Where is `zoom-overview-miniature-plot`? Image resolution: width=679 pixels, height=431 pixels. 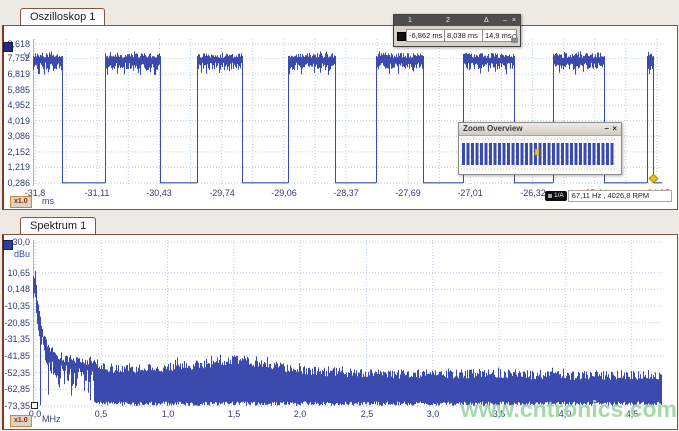 zoom-overview-miniature-plot is located at coordinates (539, 155).